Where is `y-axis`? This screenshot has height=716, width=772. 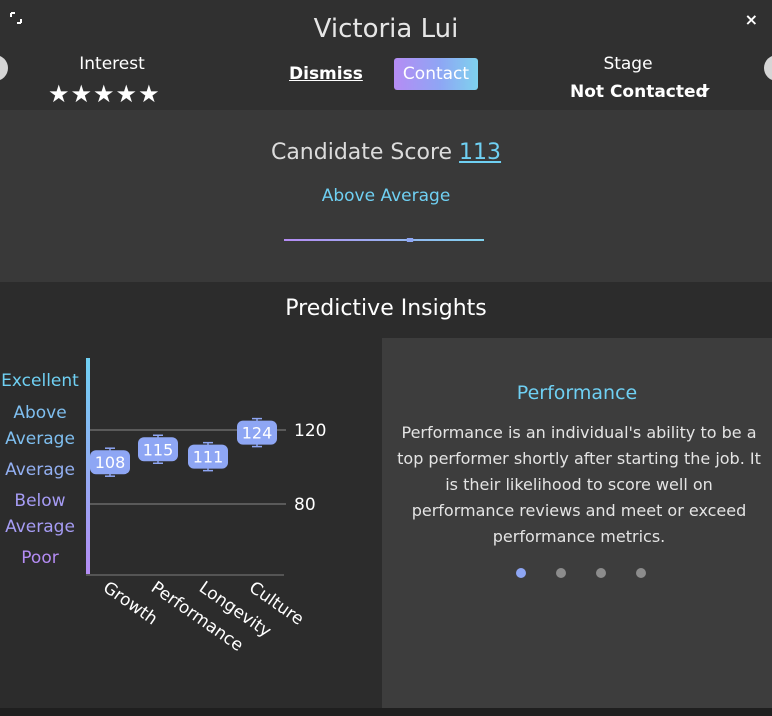 y-axis is located at coordinates (88, 467).